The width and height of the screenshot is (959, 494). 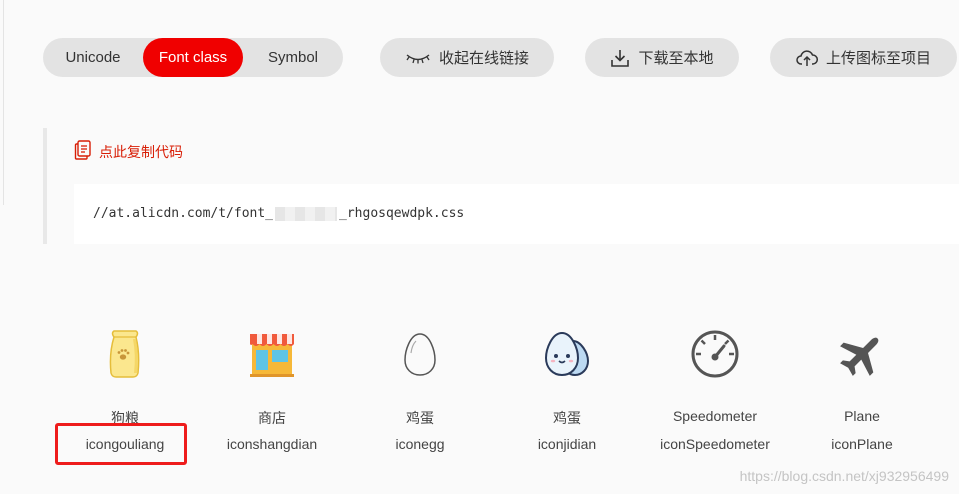 I want to click on icon-item-plane: Plane iconPlane, so click(x=862, y=388).